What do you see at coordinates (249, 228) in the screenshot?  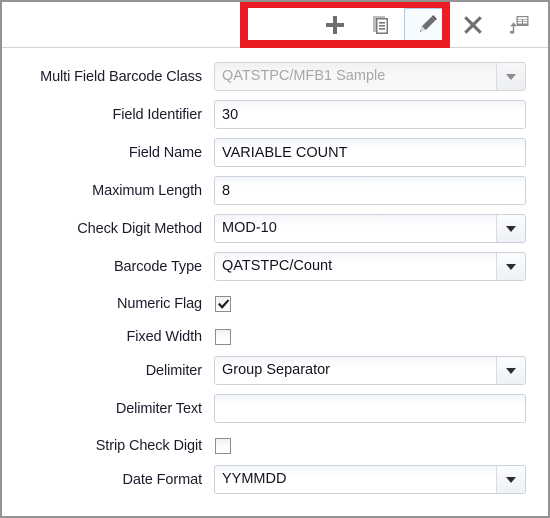 I see `check-digit-method-value: MOD-10` at bounding box center [249, 228].